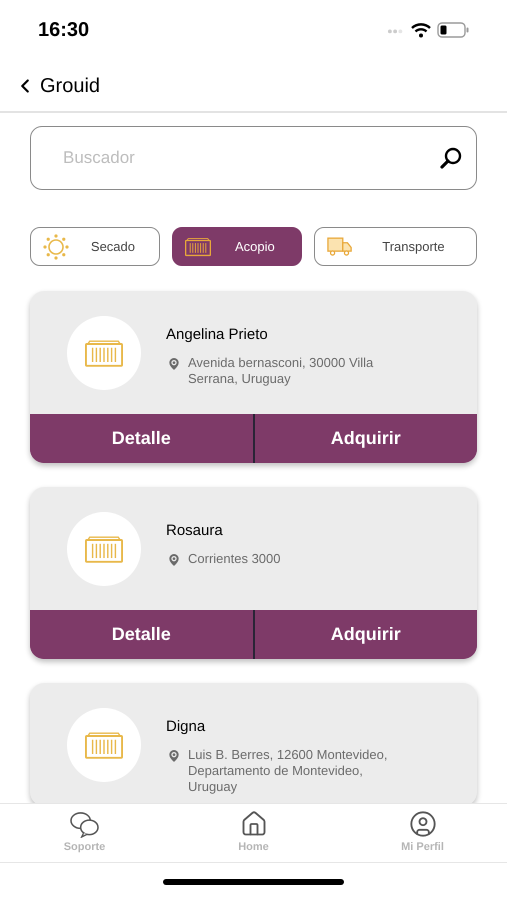  Describe the element at coordinates (195, 531) in the screenshot. I see `provider-name: Rosaura` at that location.